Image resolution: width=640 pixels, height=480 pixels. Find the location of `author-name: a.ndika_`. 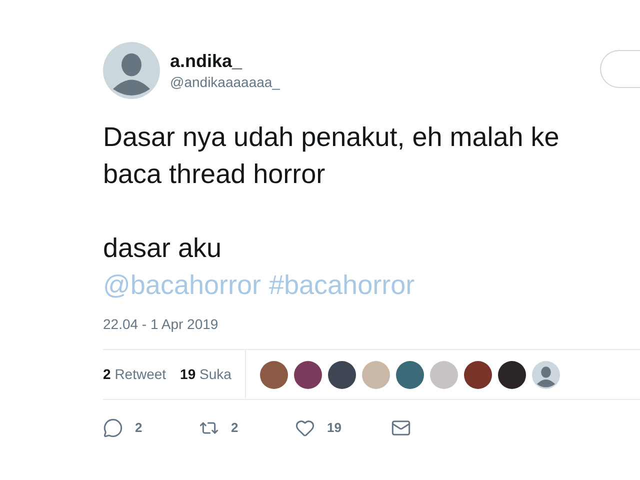

author-name: a.ndika_ is located at coordinates (225, 61).